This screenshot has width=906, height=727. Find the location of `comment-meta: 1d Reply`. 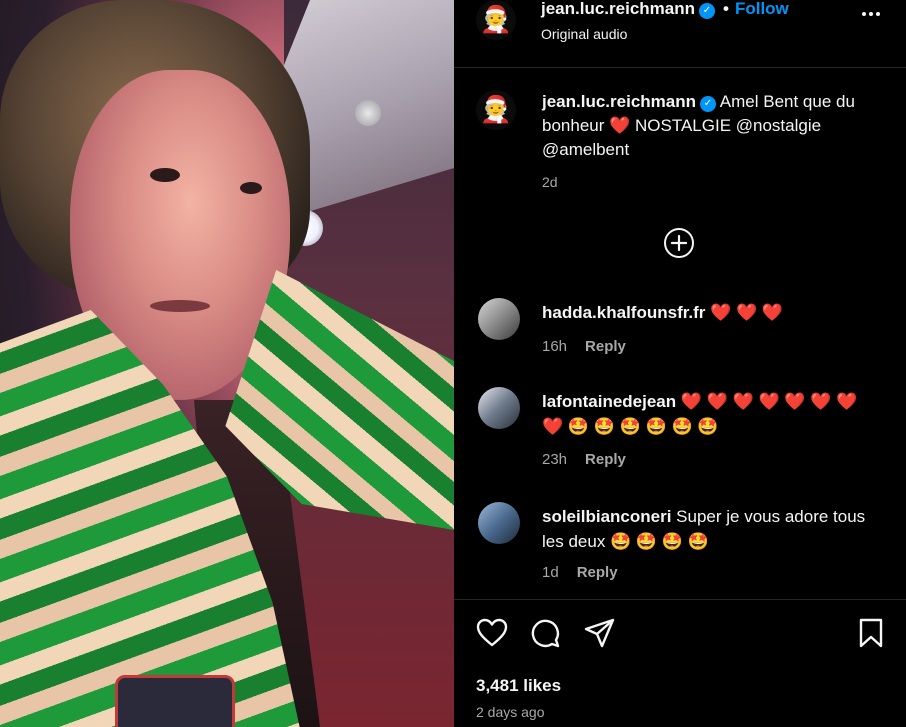

comment-meta: 1d Reply is located at coordinates (580, 572).